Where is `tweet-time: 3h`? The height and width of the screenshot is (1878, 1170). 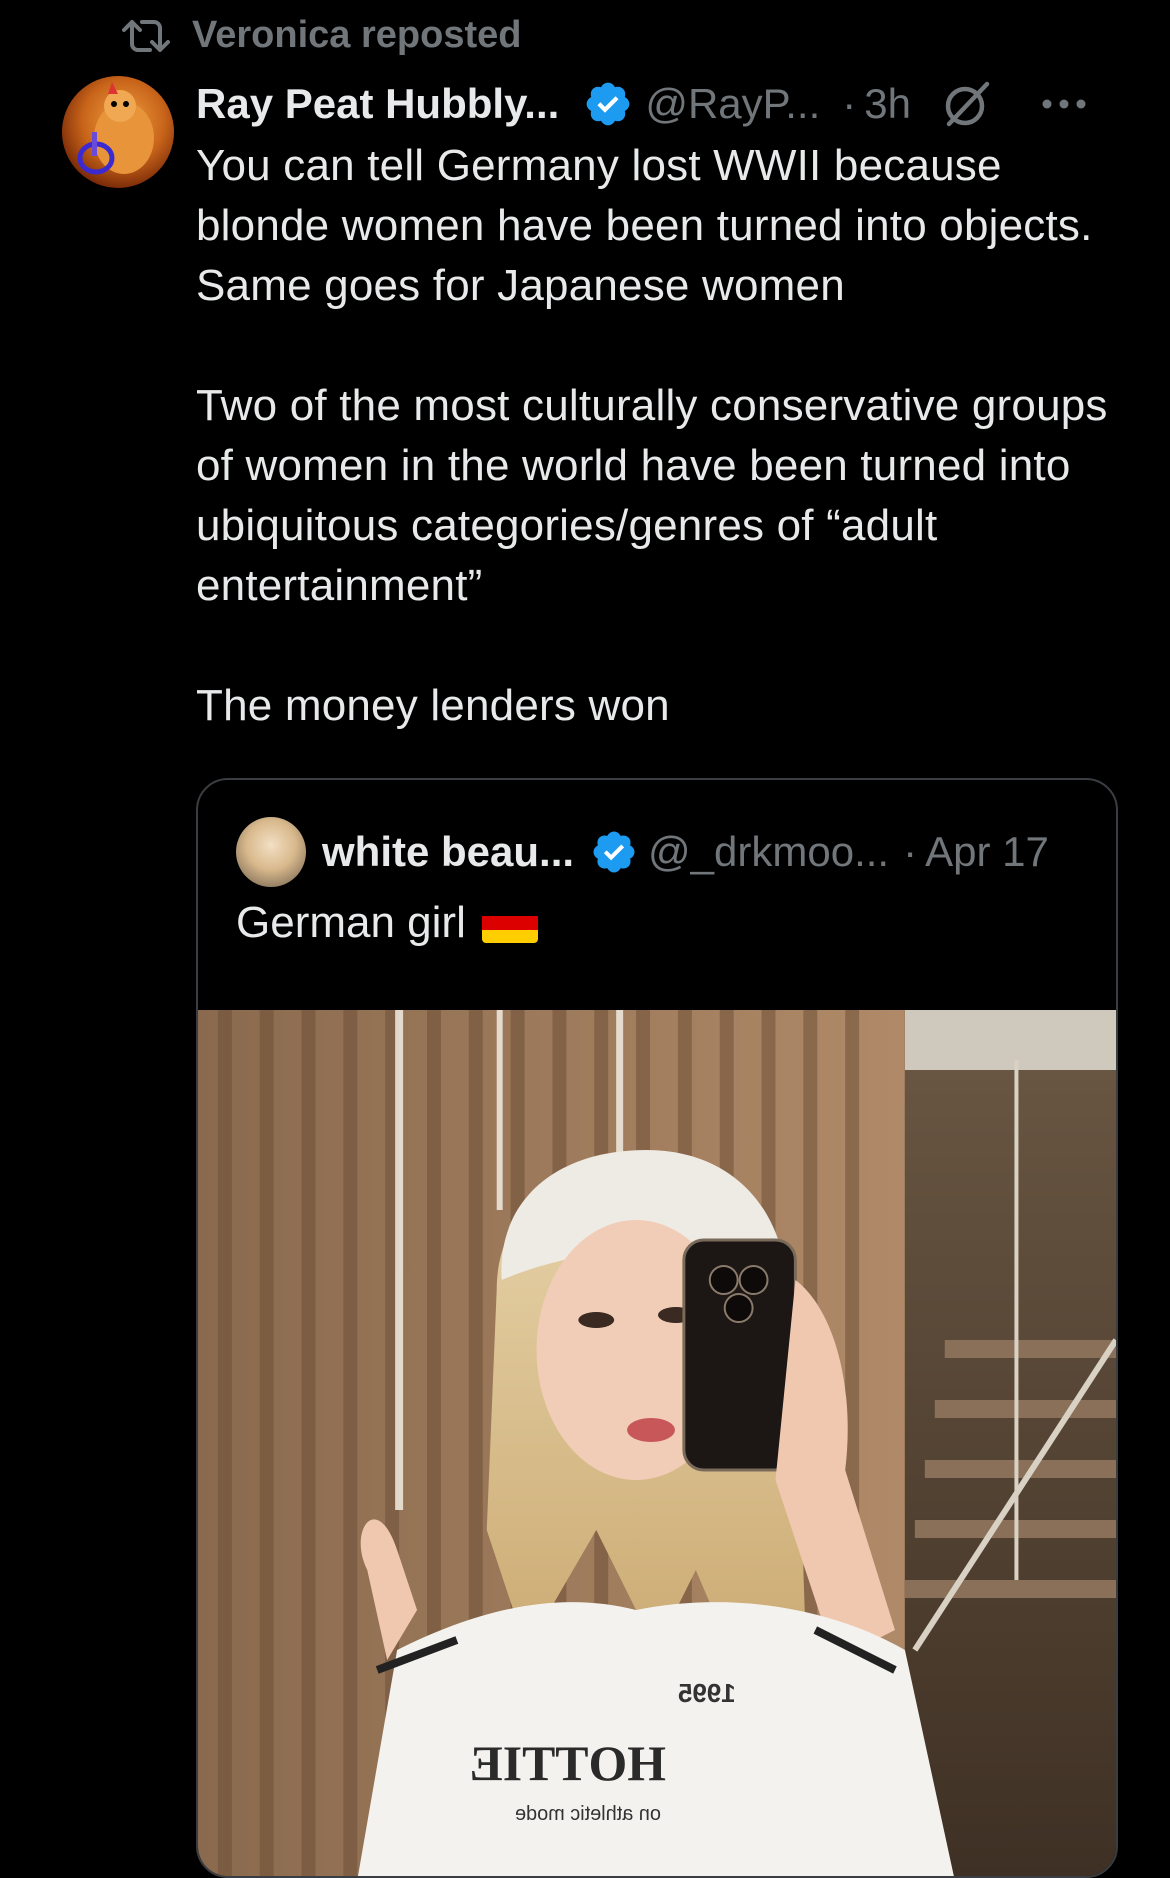 tweet-time: 3h is located at coordinates (887, 104).